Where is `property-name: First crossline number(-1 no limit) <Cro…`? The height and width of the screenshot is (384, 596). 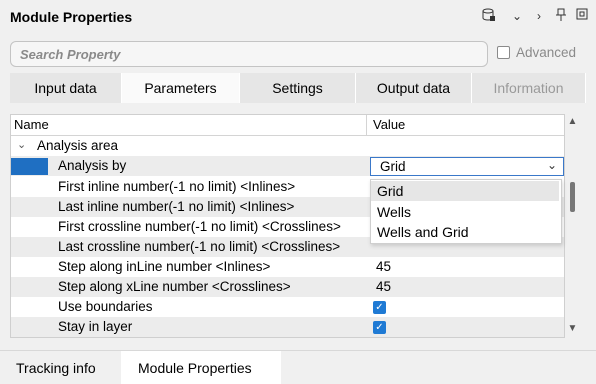 property-name: First crossline number(-1 no limit) <Cro… is located at coordinates (199, 226).